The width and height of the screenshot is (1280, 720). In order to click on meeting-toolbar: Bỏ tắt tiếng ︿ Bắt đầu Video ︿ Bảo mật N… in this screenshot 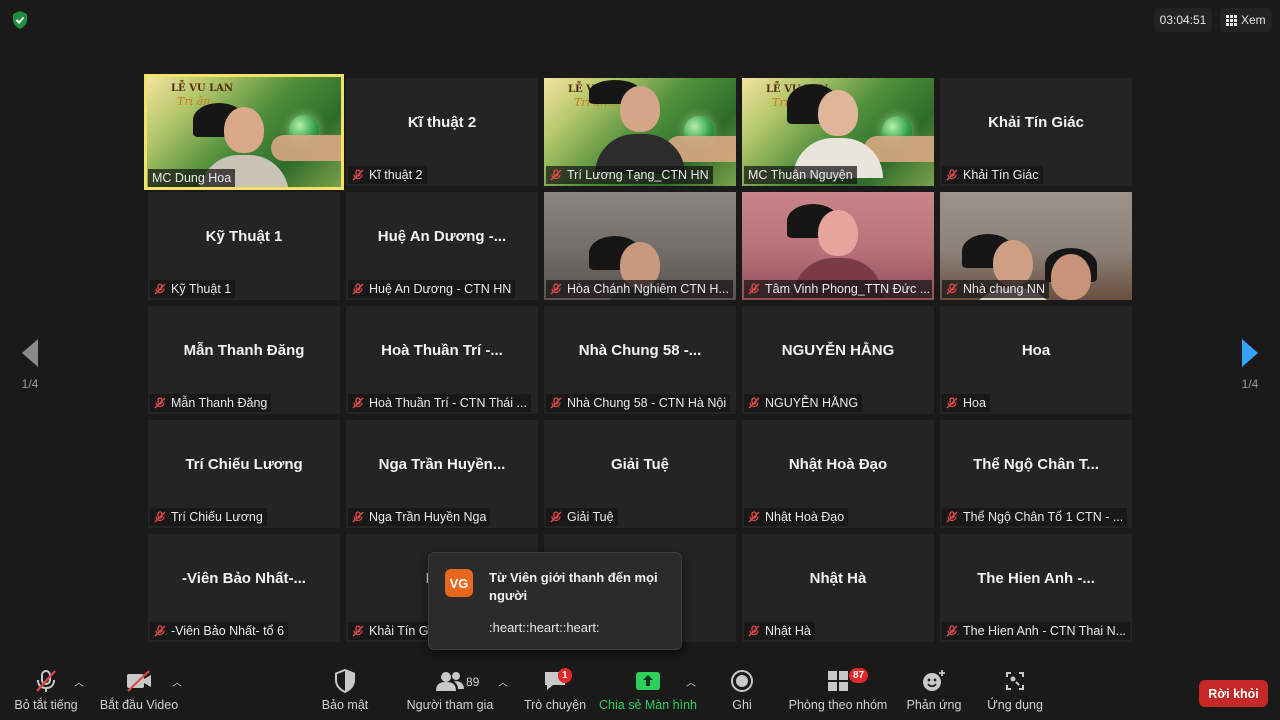, I will do `click(640, 692)`.